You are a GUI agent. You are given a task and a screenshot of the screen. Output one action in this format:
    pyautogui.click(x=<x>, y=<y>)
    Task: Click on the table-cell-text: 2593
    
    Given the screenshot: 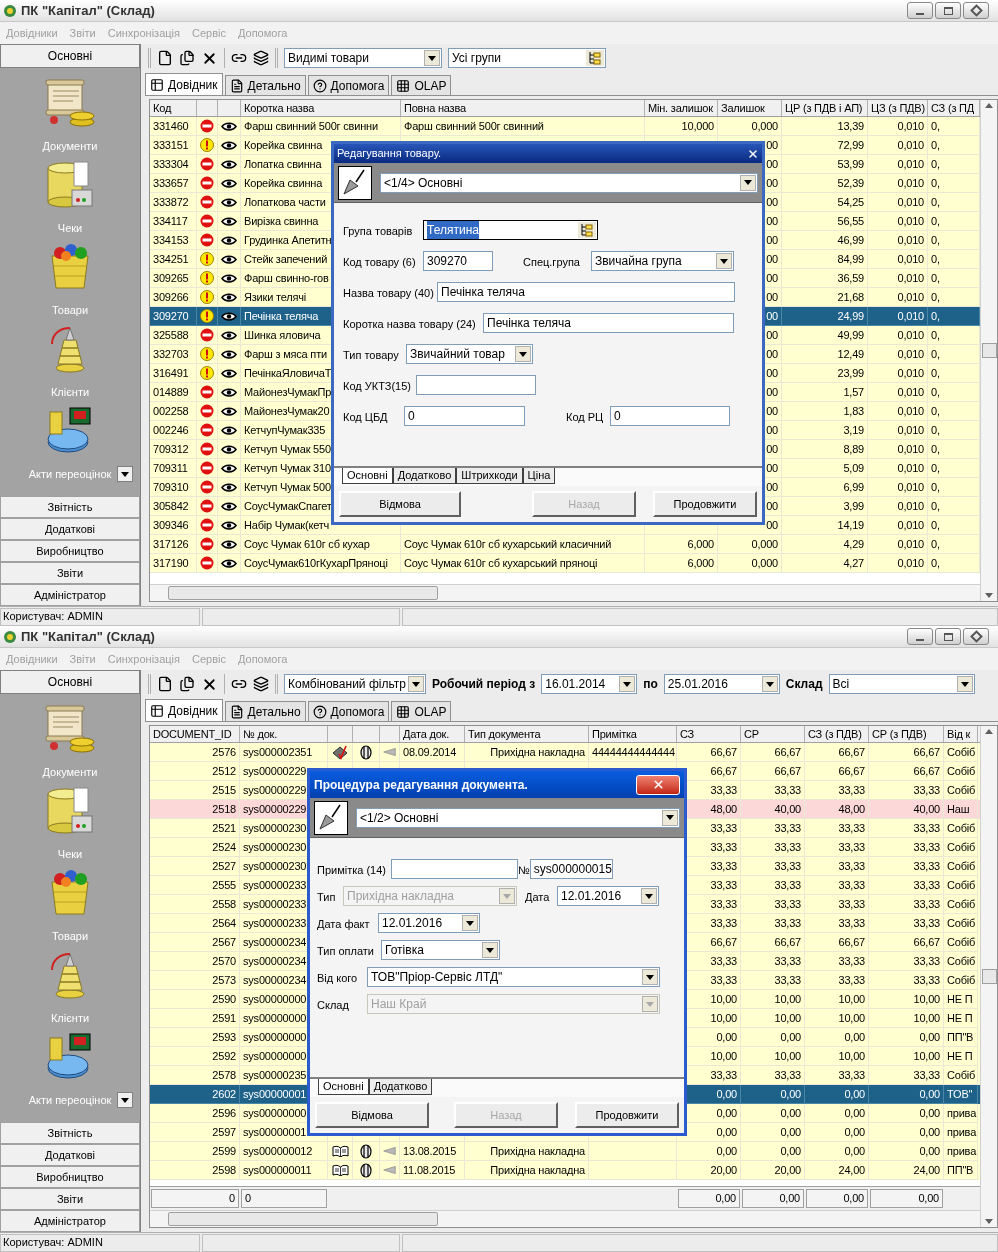 What is the action you would take?
    pyautogui.click(x=224, y=1037)
    